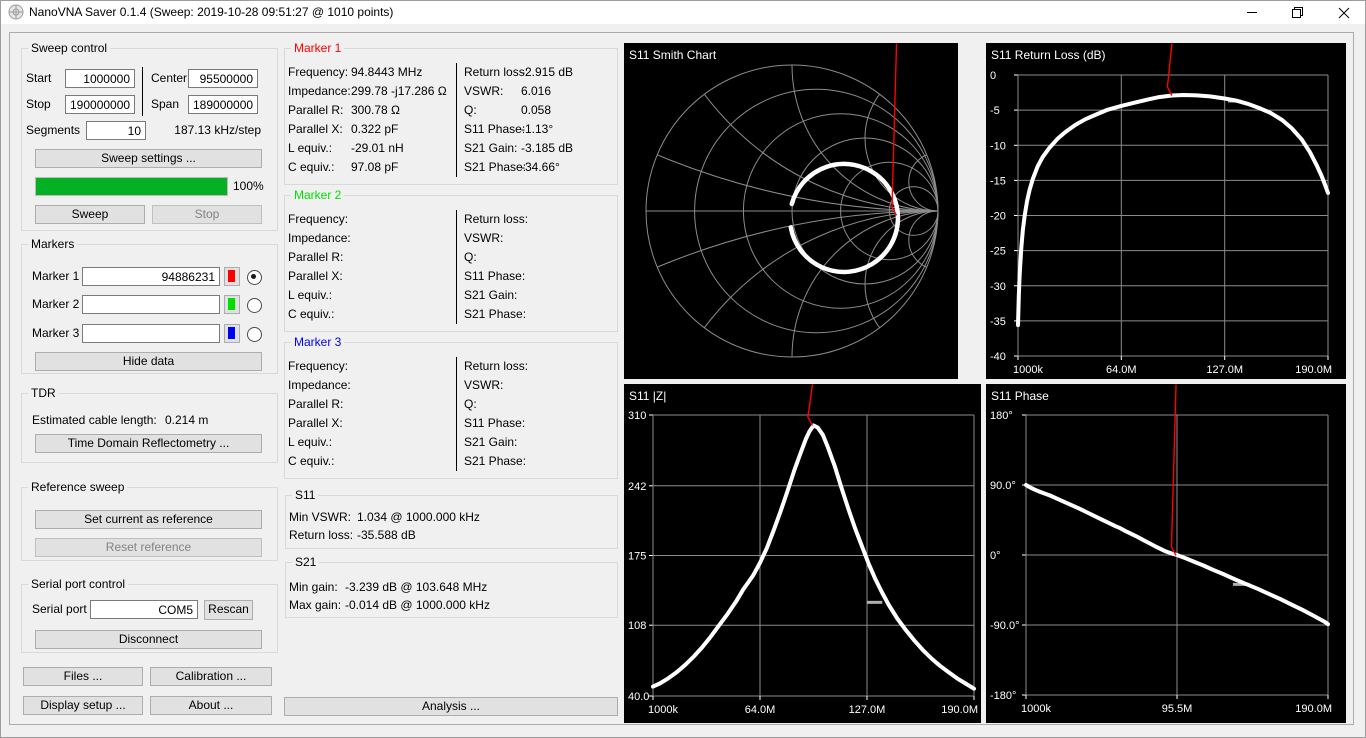  What do you see at coordinates (78, 584) in the screenshot?
I see `serial-port-title: Serial port control` at bounding box center [78, 584].